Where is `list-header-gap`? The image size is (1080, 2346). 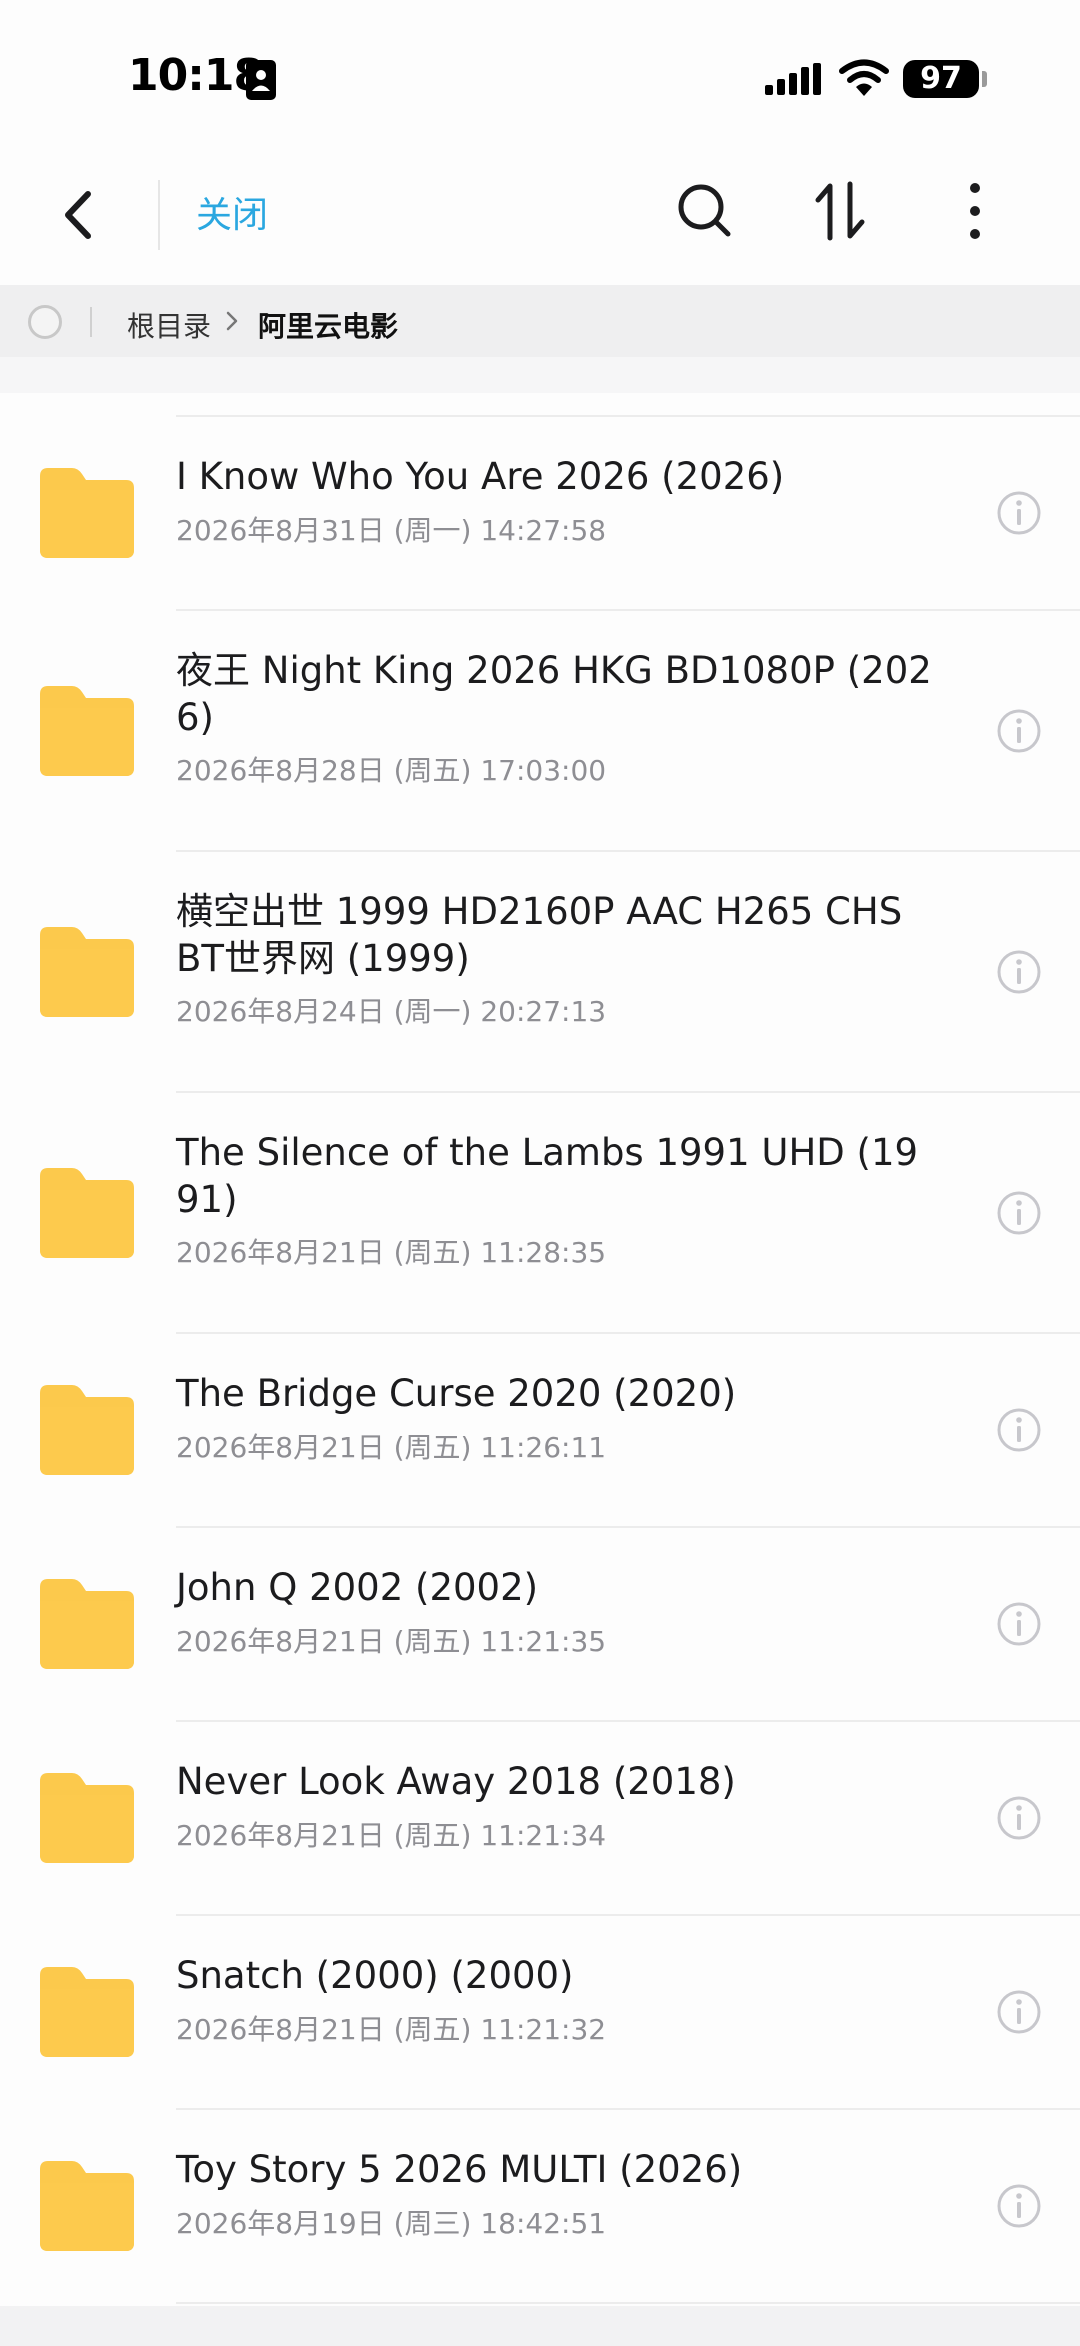
list-header-gap is located at coordinates (540, 375).